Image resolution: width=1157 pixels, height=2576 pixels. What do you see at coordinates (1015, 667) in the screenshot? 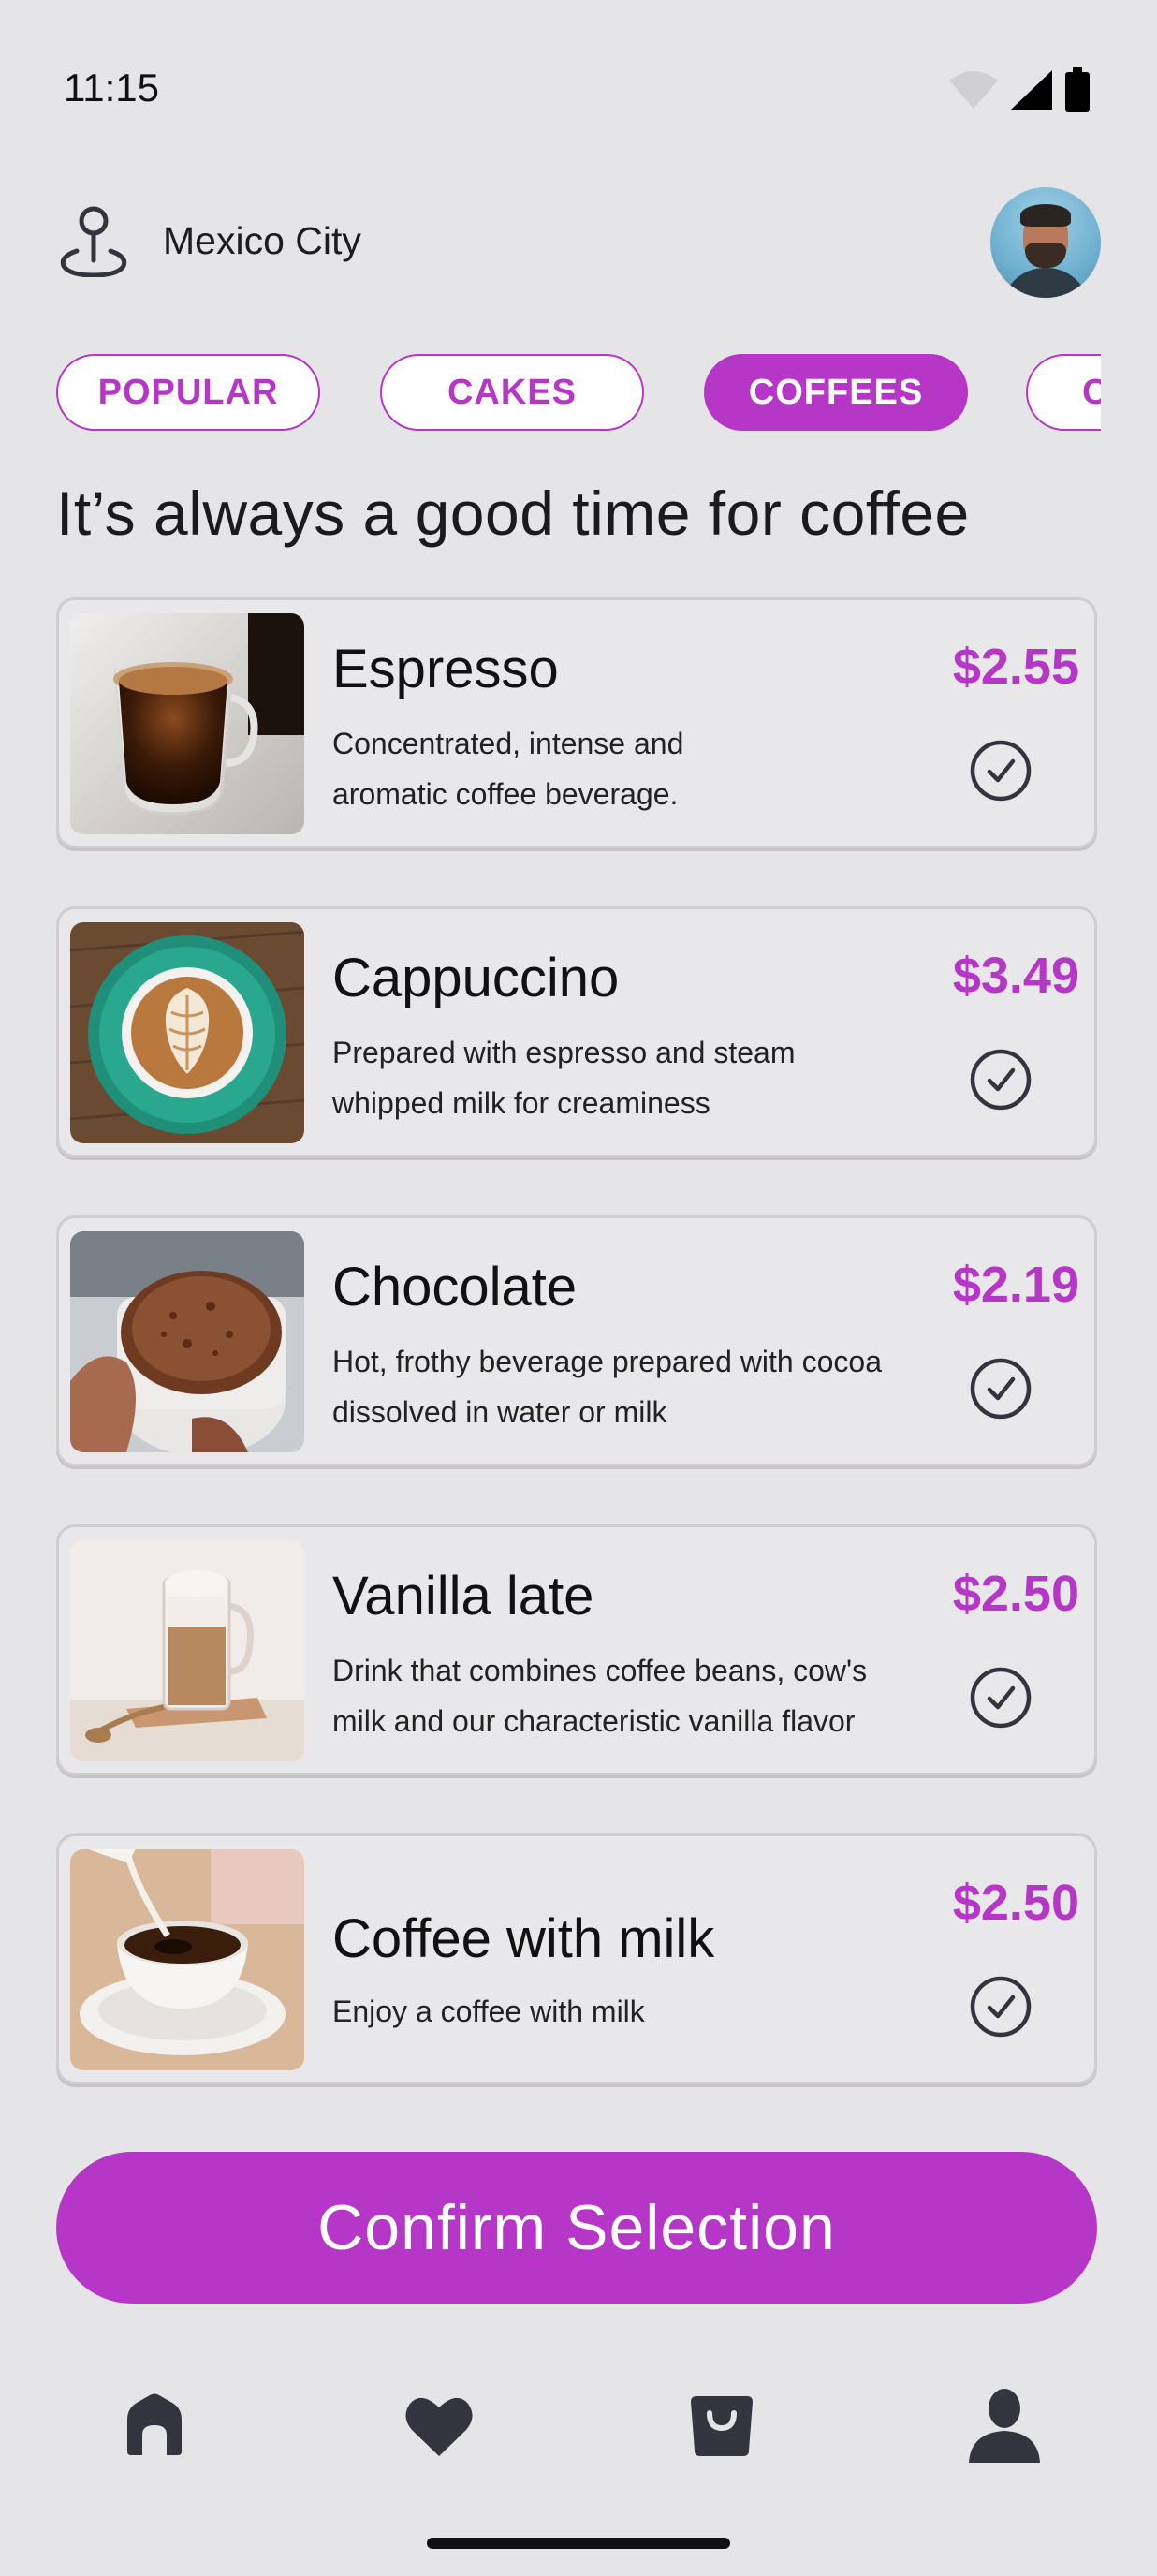
I see `product-price: $2.55` at bounding box center [1015, 667].